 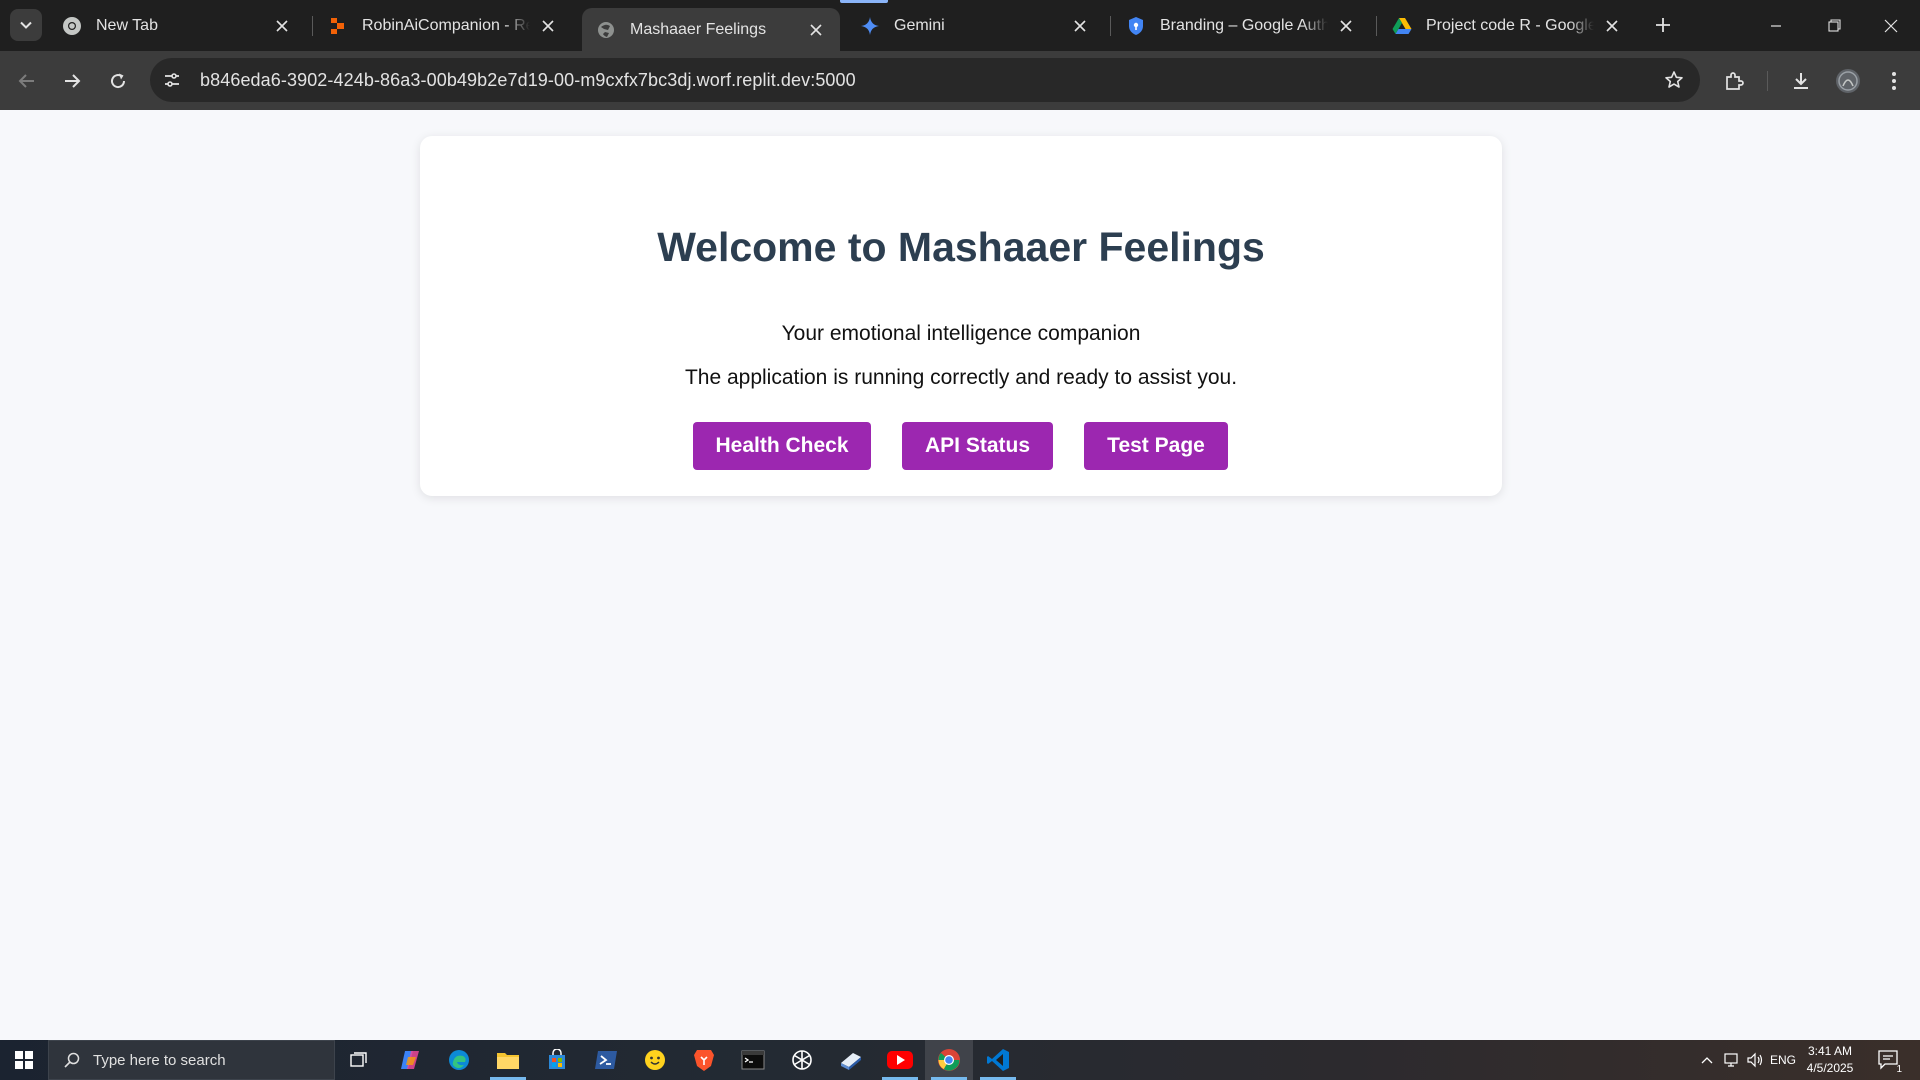 I want to click on minimize-icon, so click(x=1776, y=25).